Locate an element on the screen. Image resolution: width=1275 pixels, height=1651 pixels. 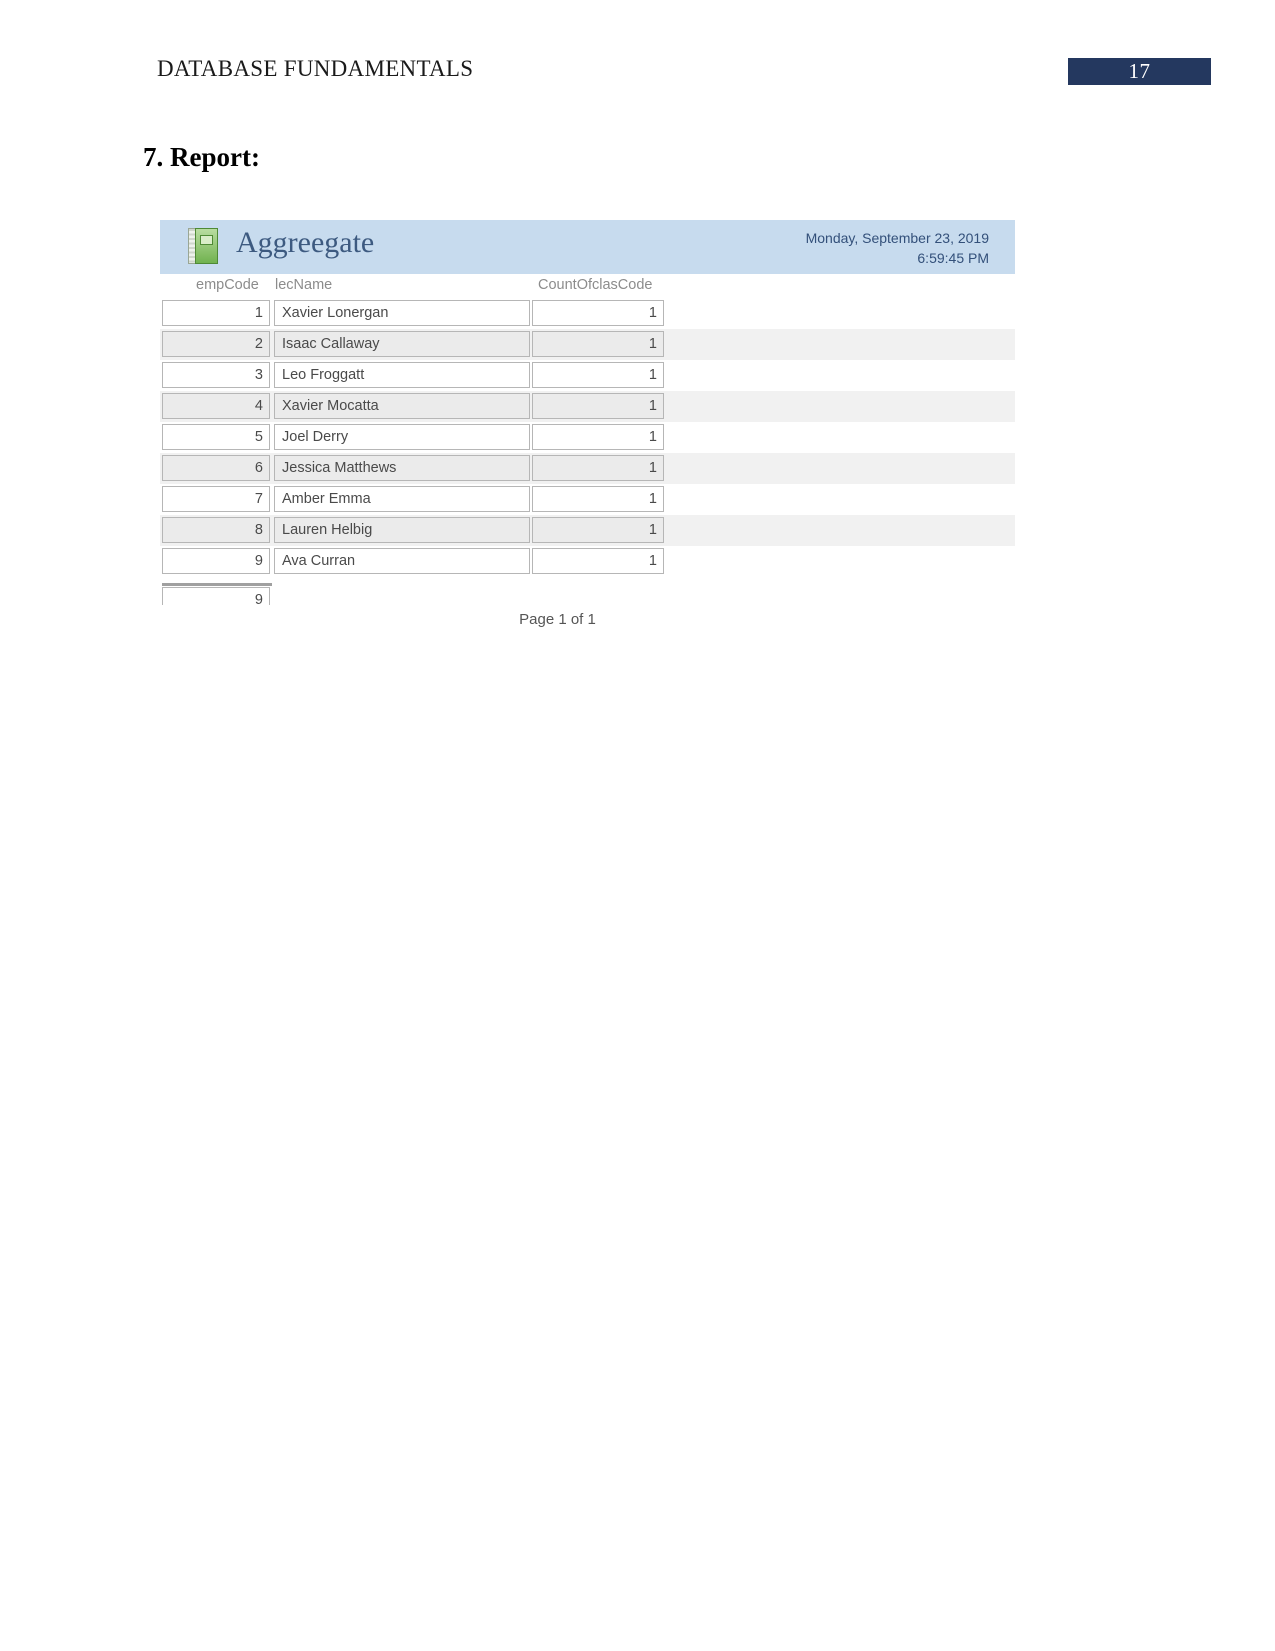
page-of-label: Page 1 of 1 is located at coordinates (557, 619).